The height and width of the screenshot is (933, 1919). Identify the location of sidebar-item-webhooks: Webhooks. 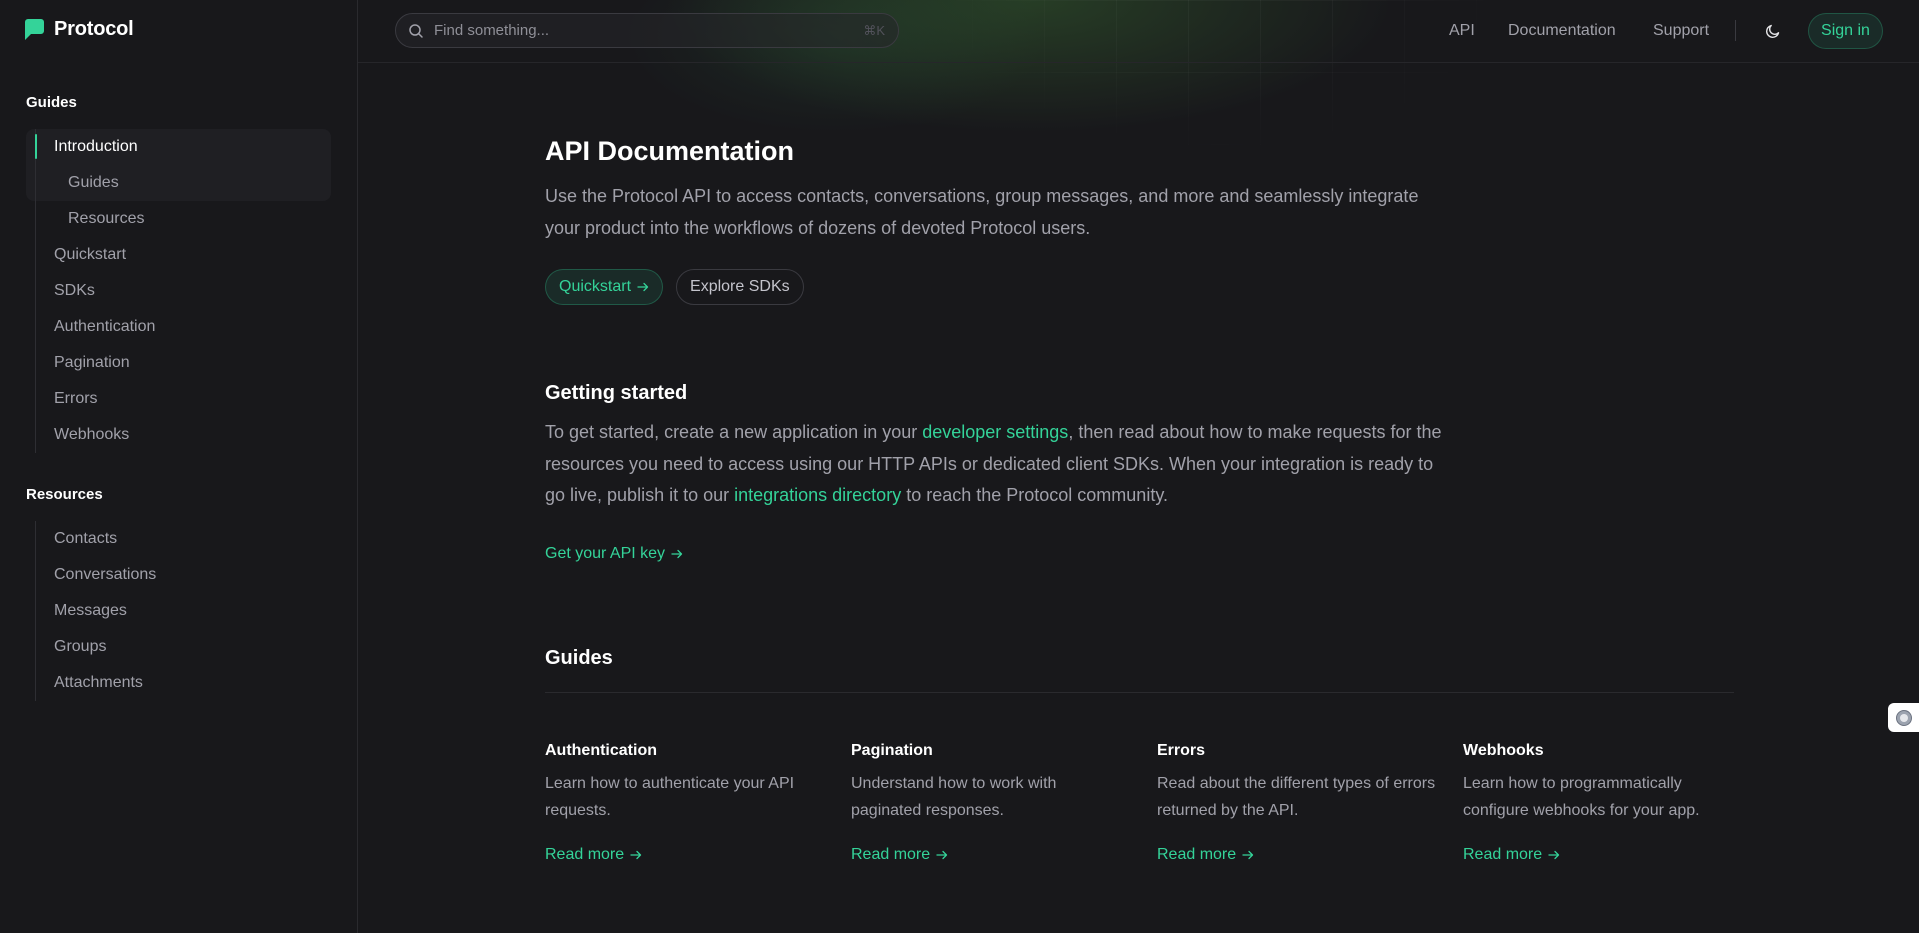
(95, 435).